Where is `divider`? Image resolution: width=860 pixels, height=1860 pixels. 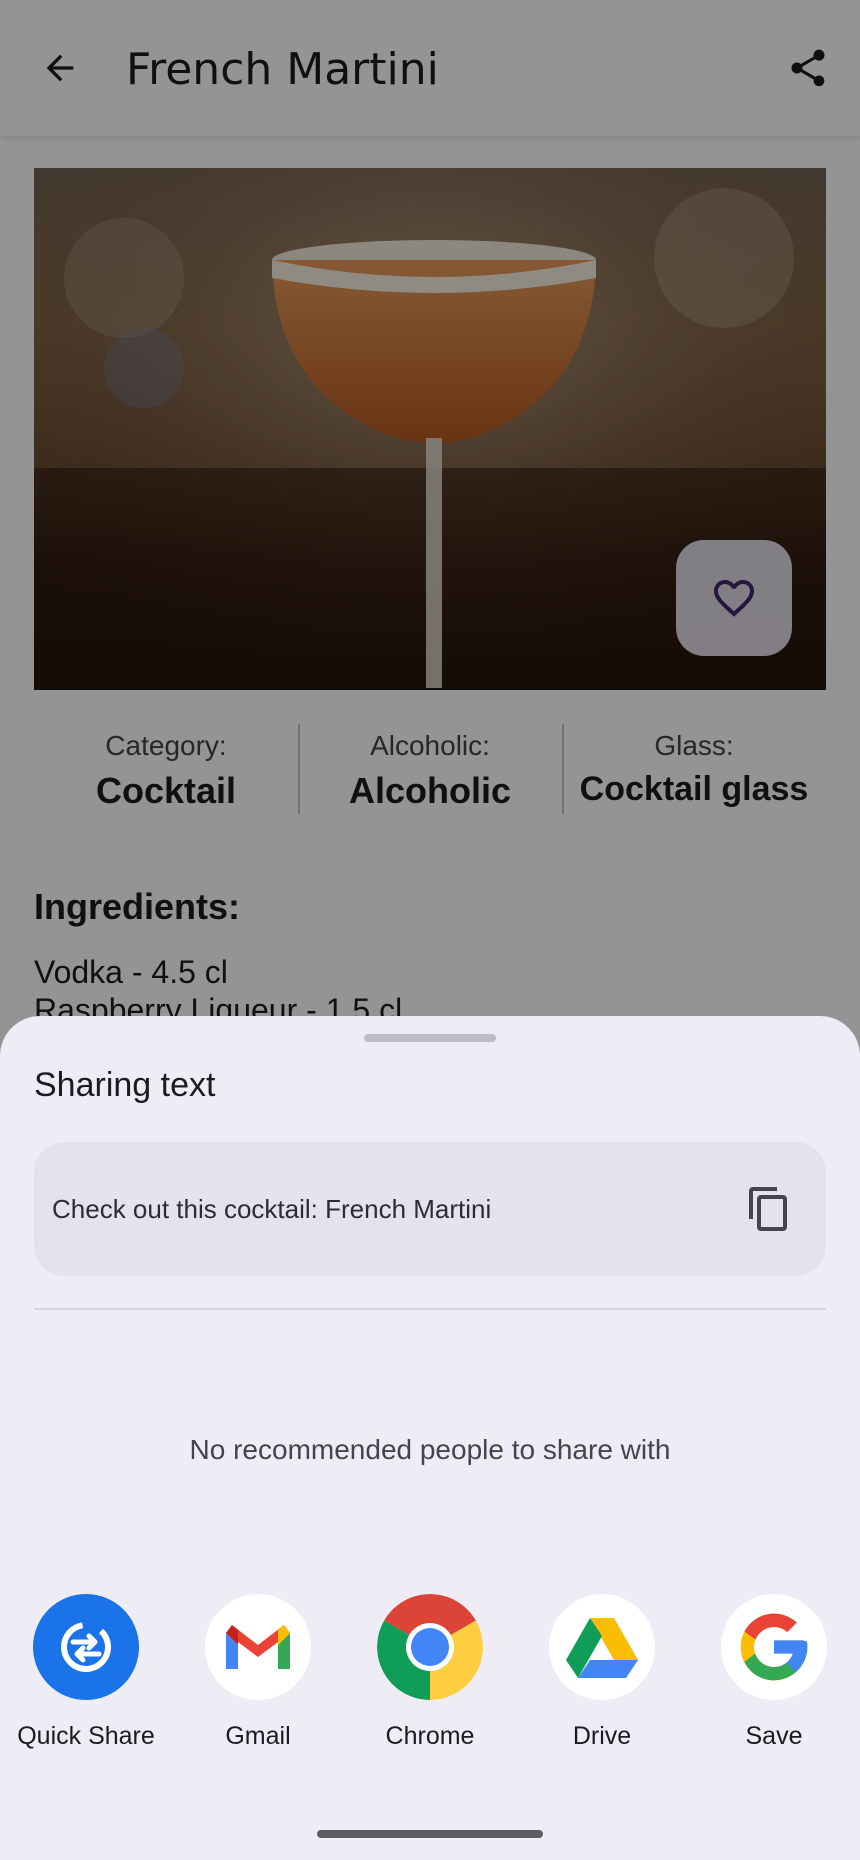 divider is located at coordinates (430, 1309).